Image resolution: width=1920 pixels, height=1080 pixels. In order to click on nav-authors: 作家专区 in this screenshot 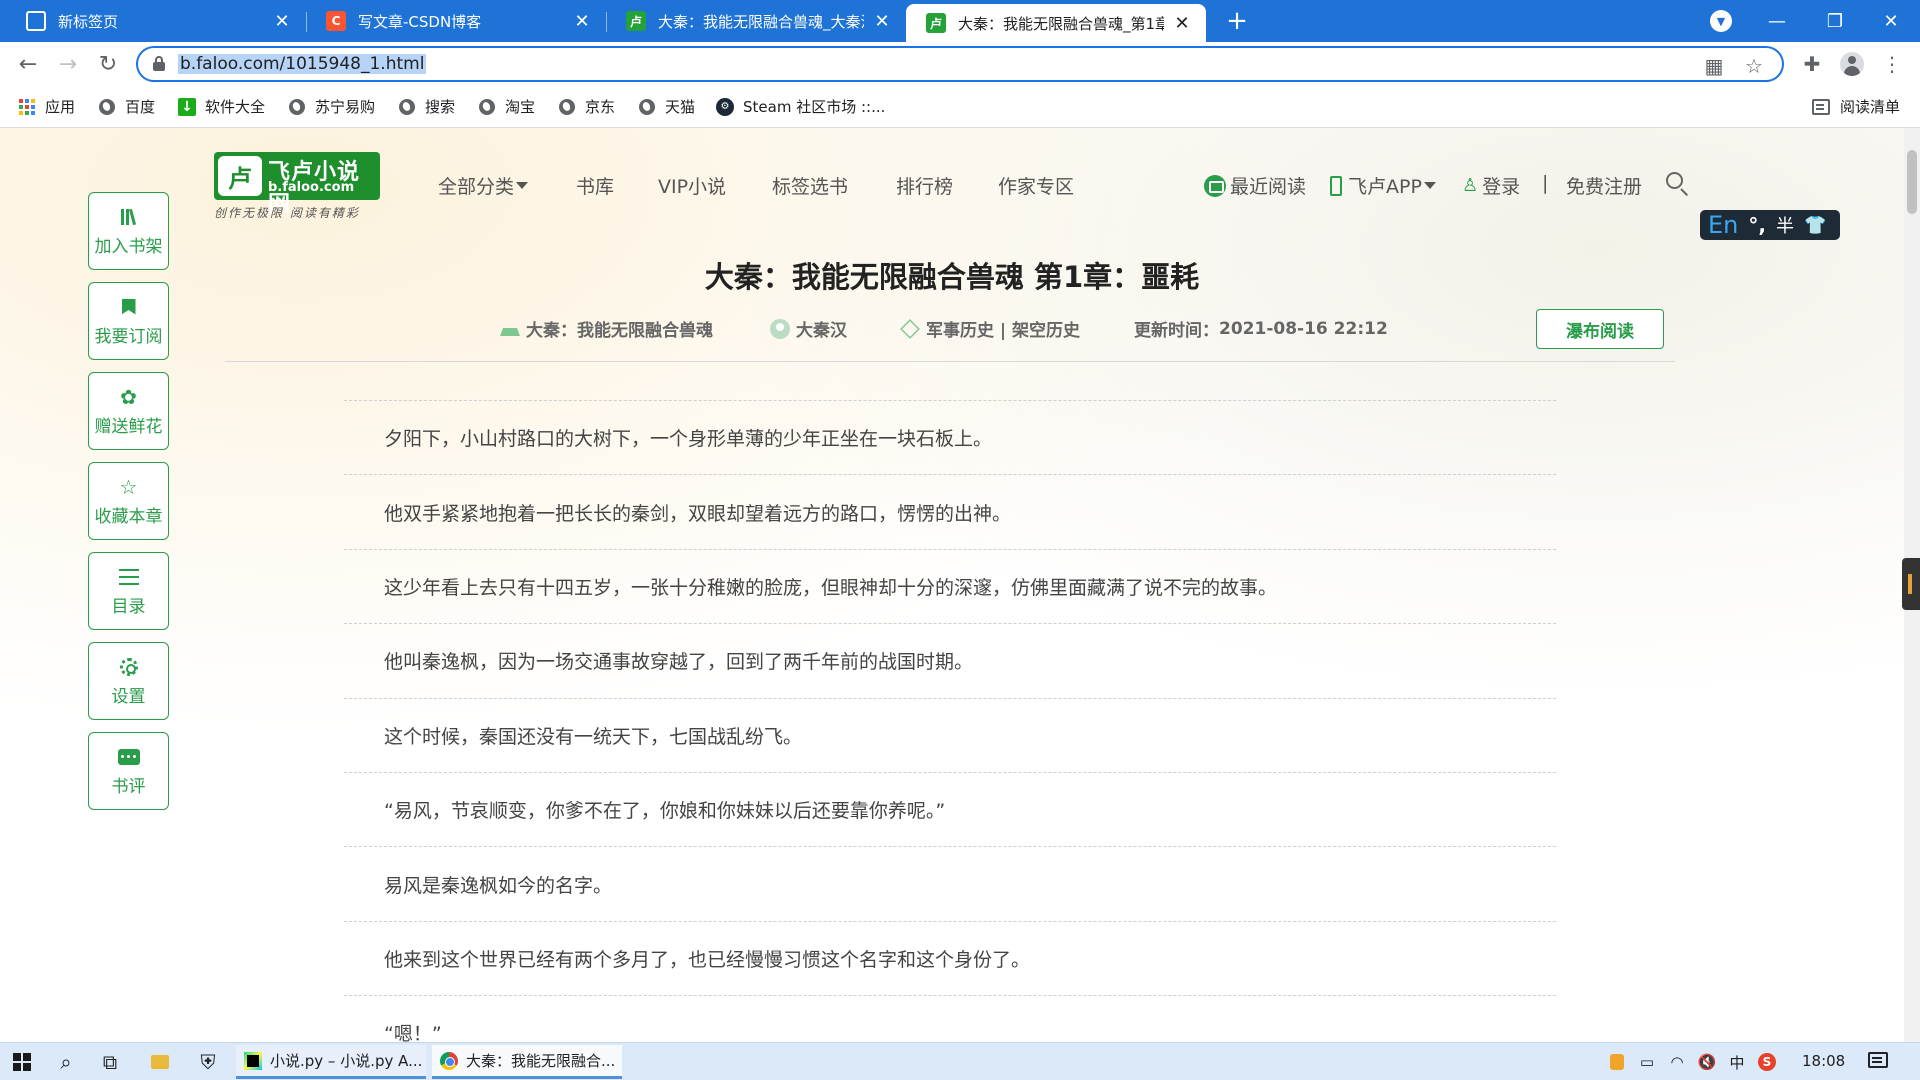, I will do `click(1036, 185)`.